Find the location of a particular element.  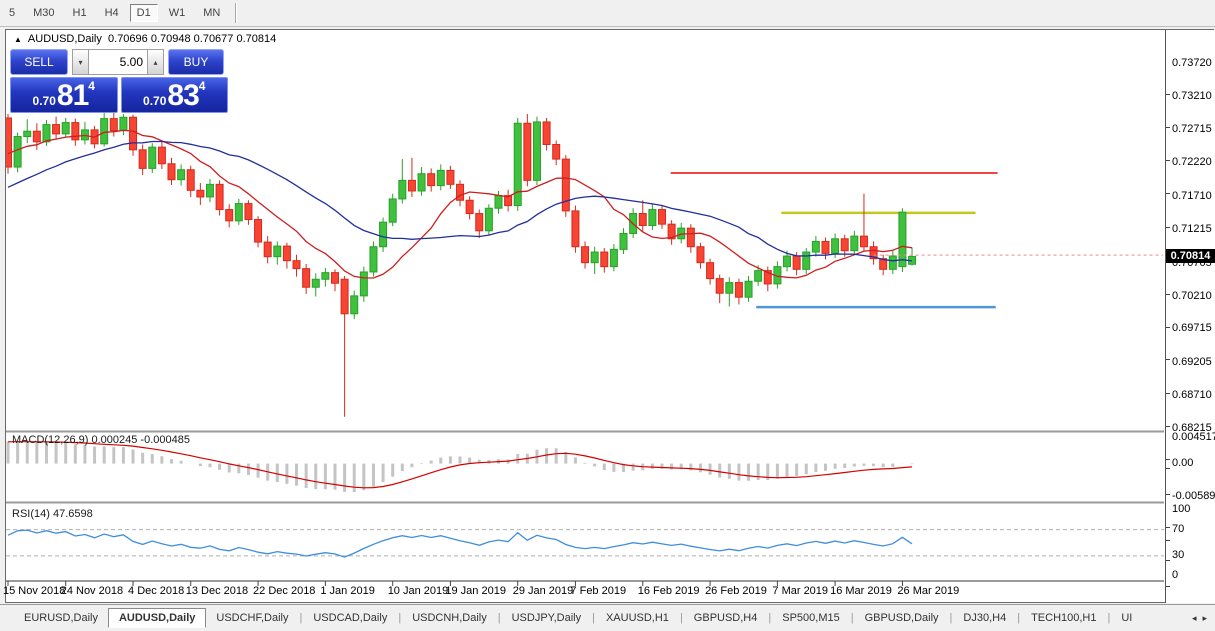

date-label: 4 Dec 2018 is located at coordinates (156, 591).